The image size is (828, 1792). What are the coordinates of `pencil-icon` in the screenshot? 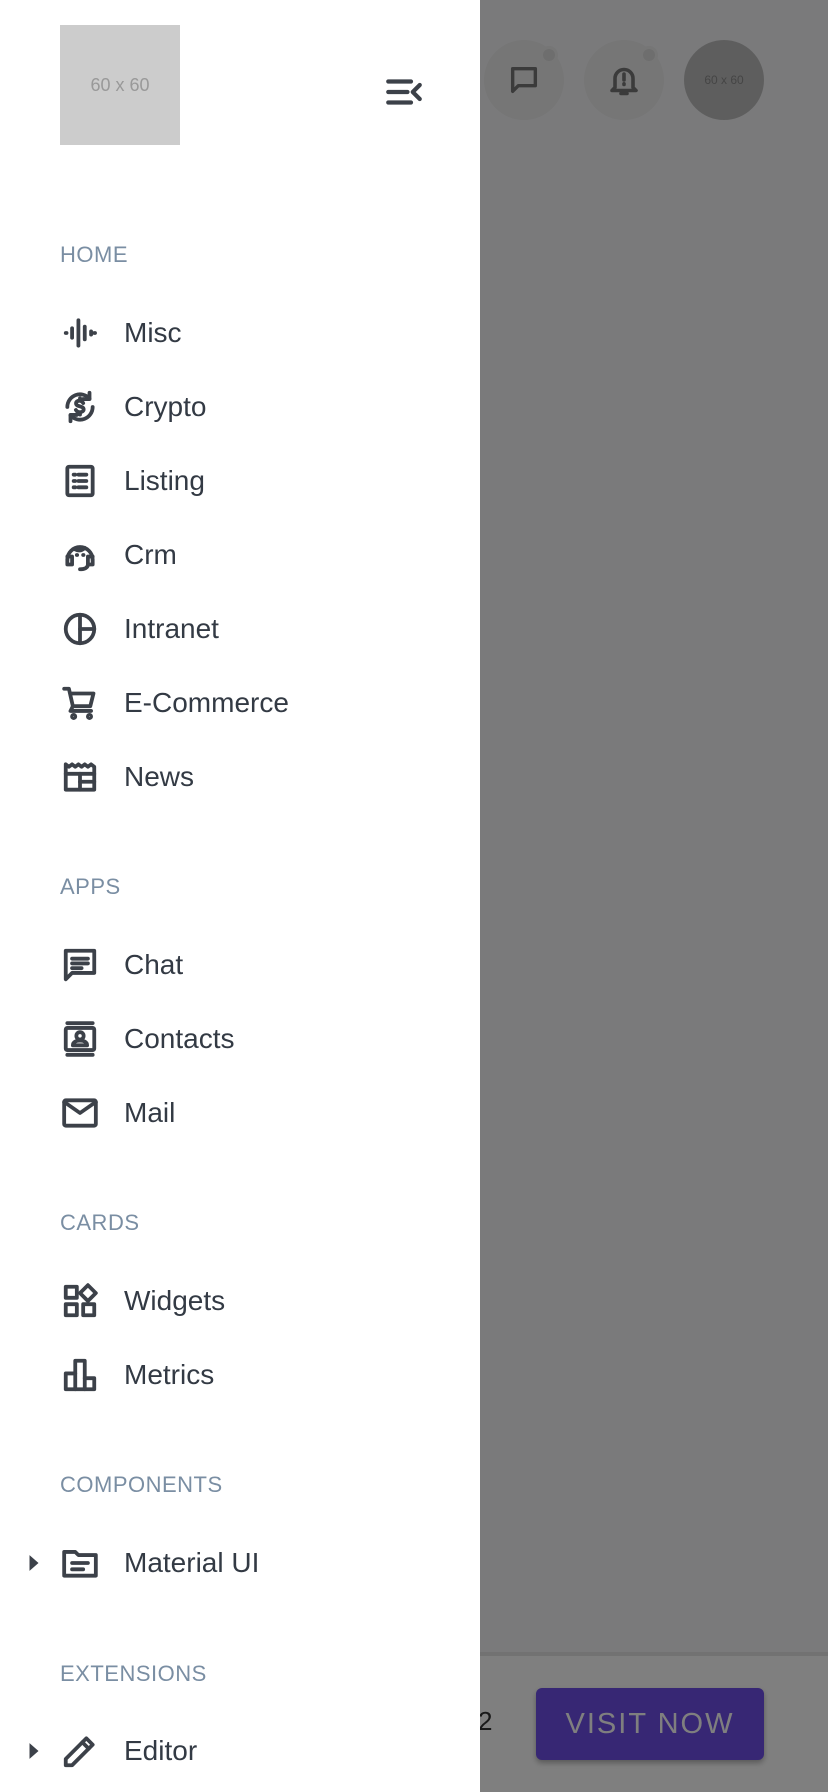 It's located at (80, 1751).